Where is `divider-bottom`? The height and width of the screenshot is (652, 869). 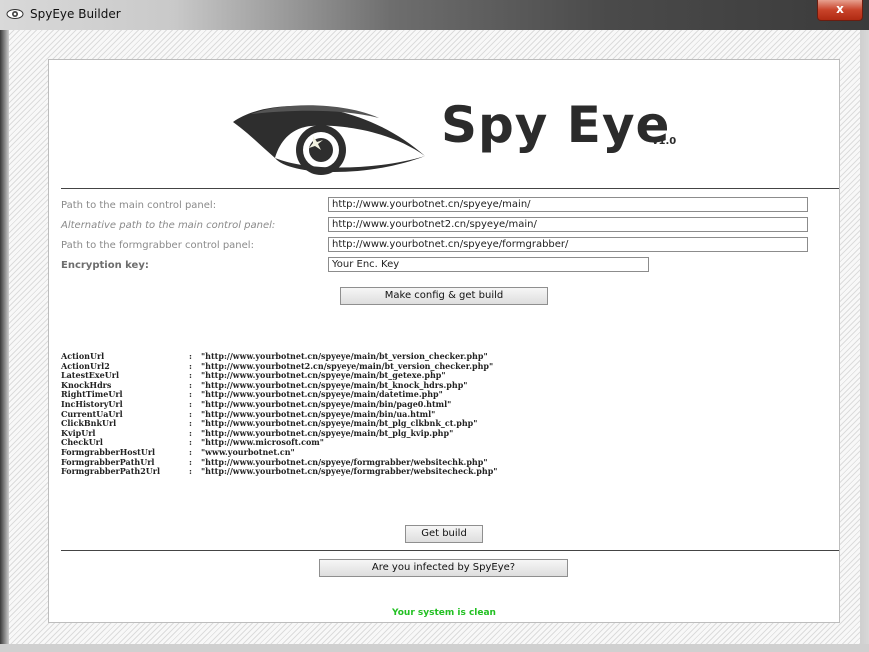 divider-bottom is located at coordinates (450, 550).